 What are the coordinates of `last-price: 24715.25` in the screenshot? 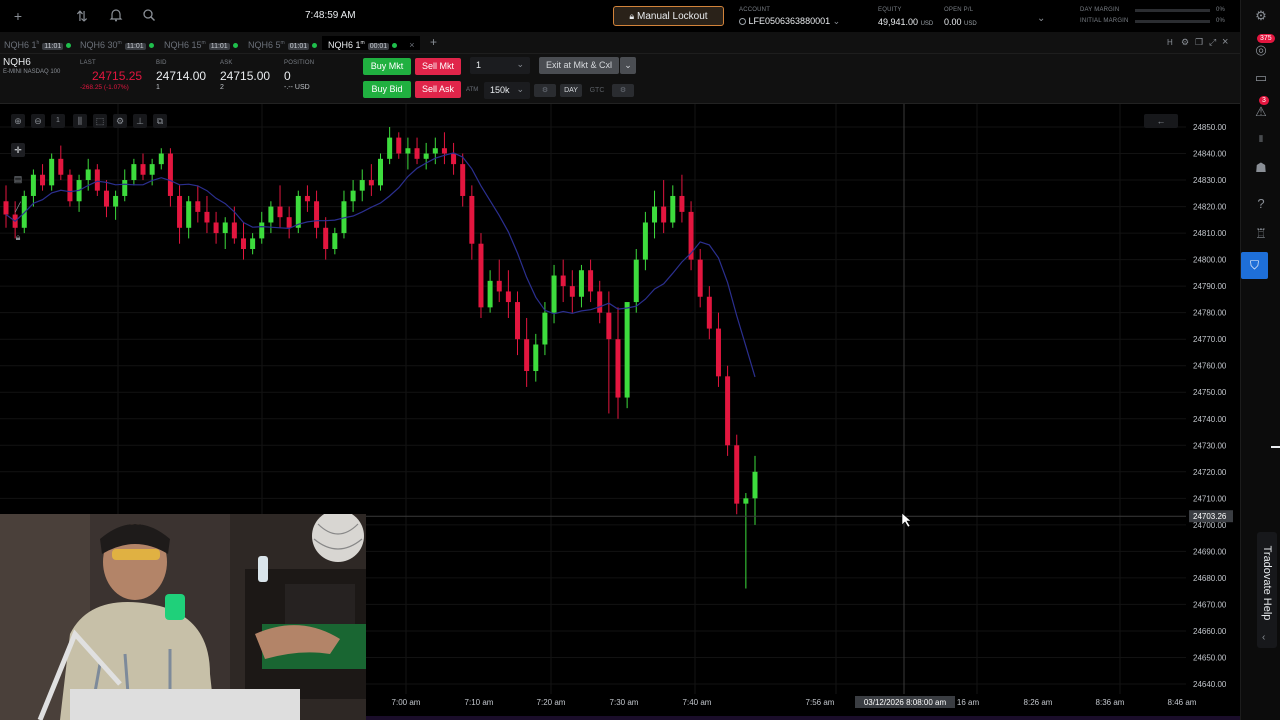 It's located at (117, 76).